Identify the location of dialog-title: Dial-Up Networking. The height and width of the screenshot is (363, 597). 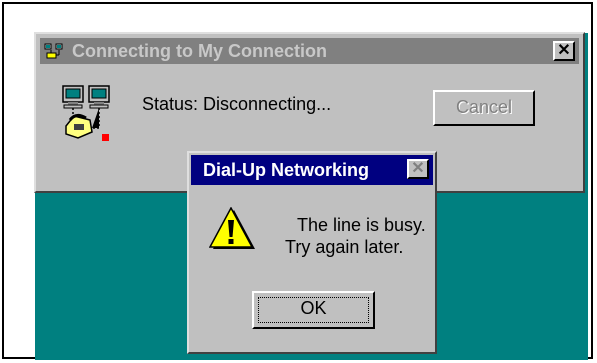
(286, 170).